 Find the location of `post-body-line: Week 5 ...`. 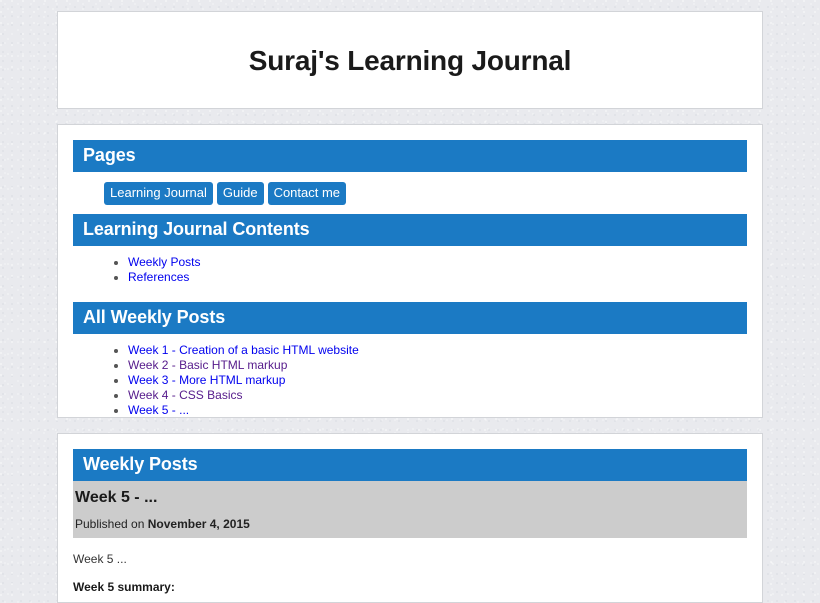

post-body-line: Week 5 ... is located at coordinates (100, 559).